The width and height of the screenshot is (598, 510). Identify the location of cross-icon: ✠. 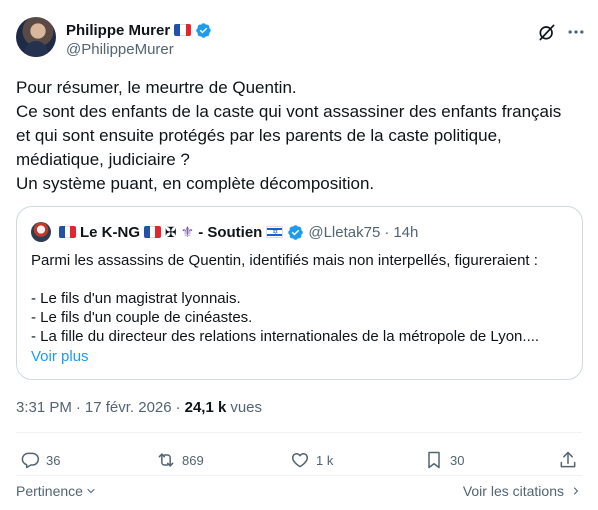
(171, 231).